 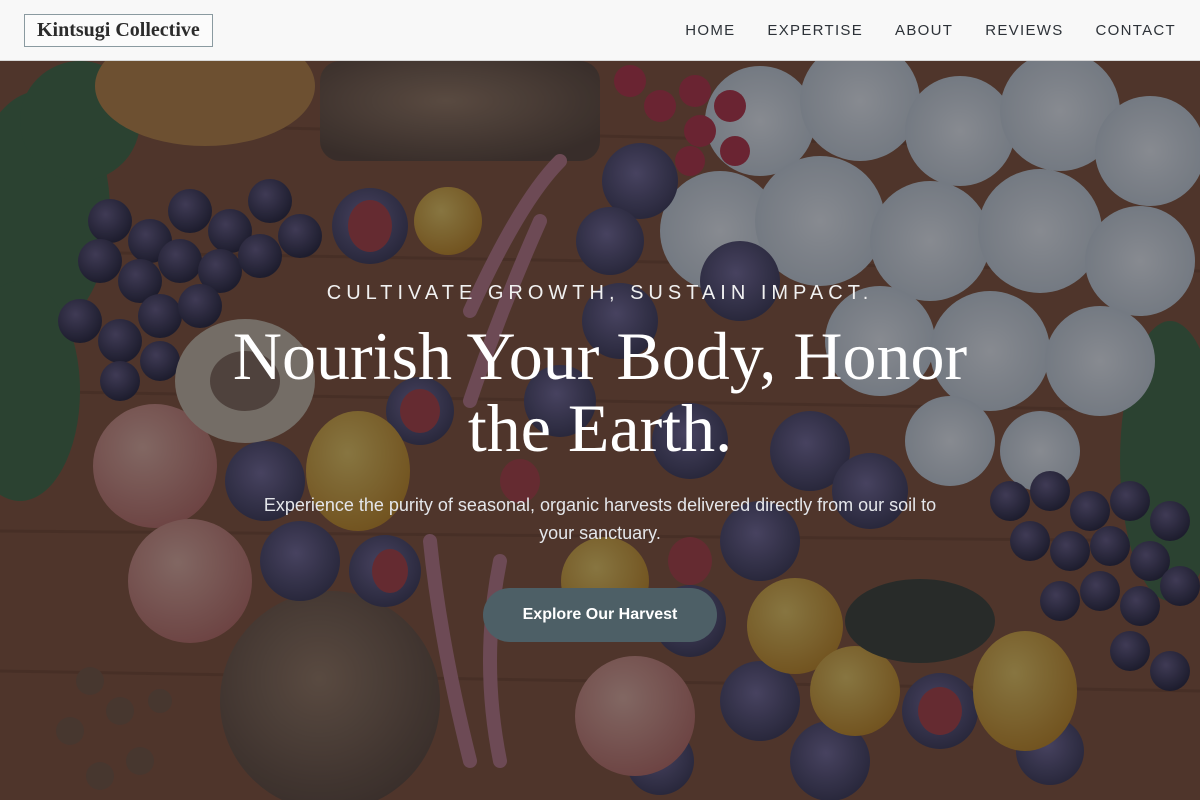 What do you see at coordinates (600, 392) in the screenshot?
I see `hero-headline: Nourish Your Body, Honor the Earth.` at bounding box center [600, 392].